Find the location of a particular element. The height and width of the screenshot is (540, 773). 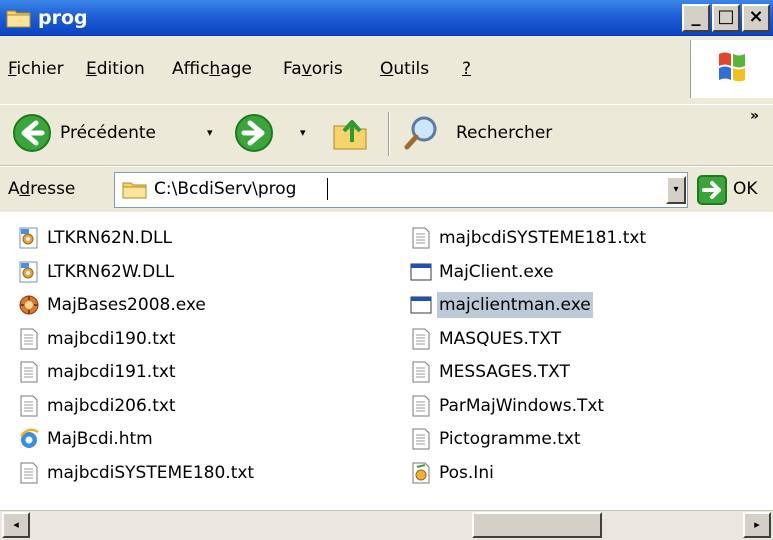

file-item: MajBases2008.exe is located at coordinates (113, 305).